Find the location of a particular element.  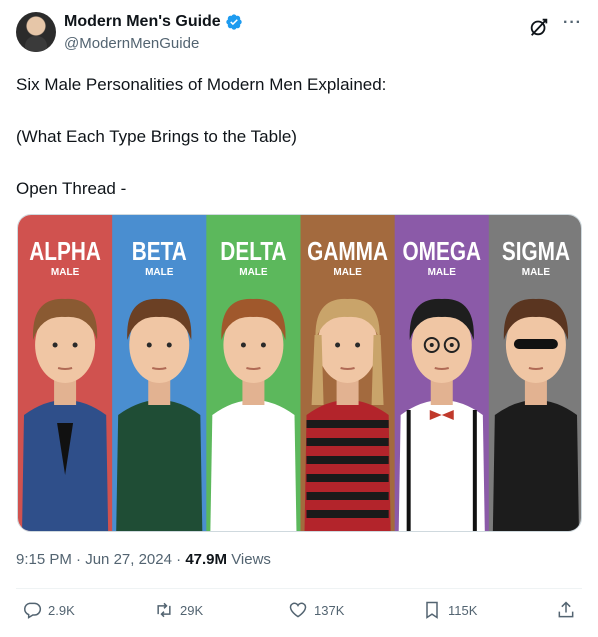

verified-badge-icon is located at coordinates (234, 22).